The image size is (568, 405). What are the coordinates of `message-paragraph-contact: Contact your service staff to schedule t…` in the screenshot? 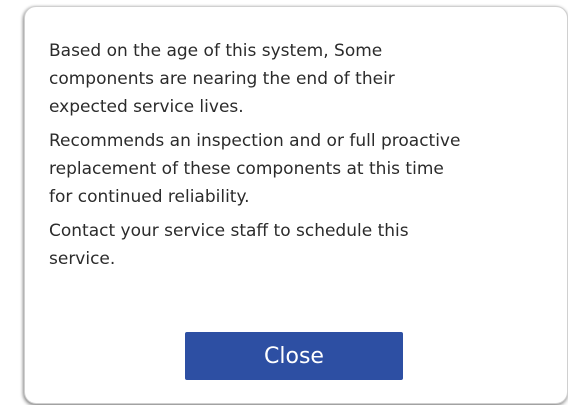 It's located at (229, 245).